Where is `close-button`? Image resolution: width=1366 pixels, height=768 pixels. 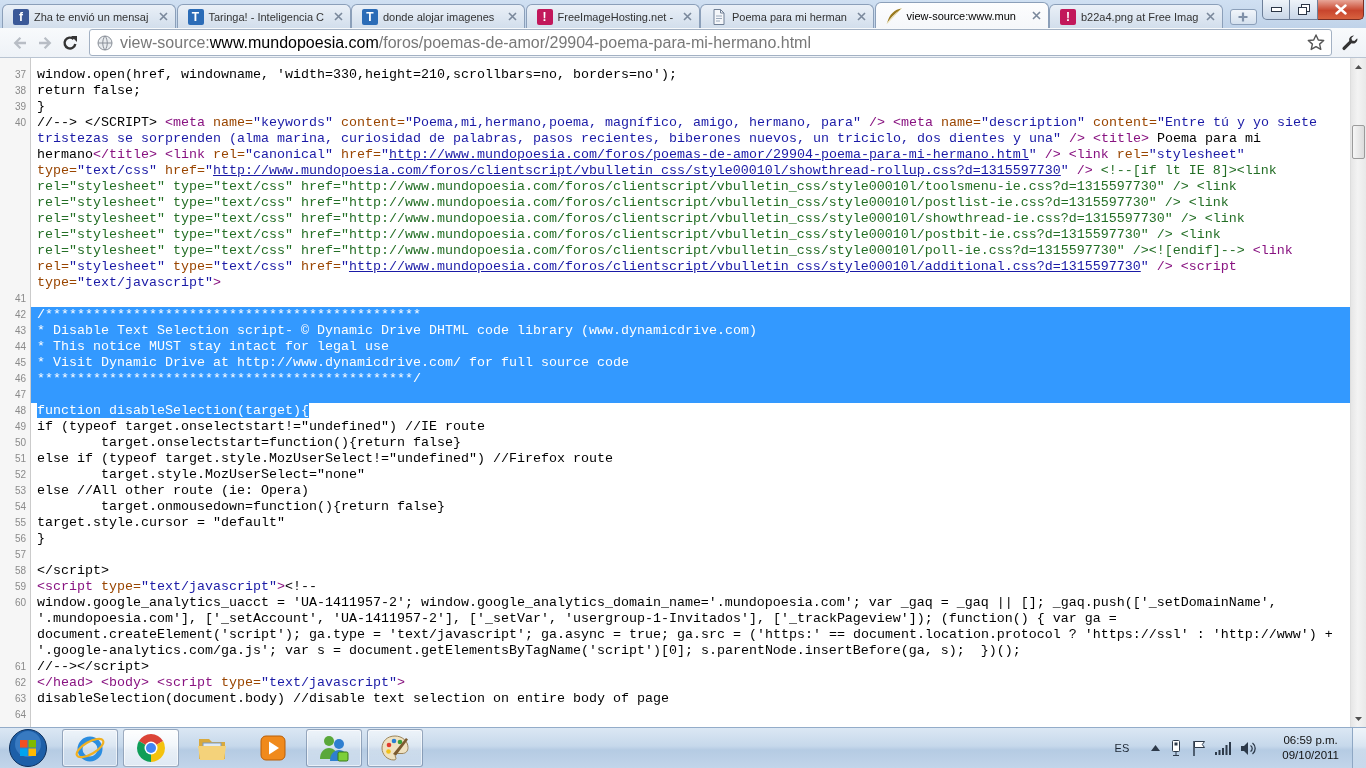 close-button is located at coordinates (1341, 10).